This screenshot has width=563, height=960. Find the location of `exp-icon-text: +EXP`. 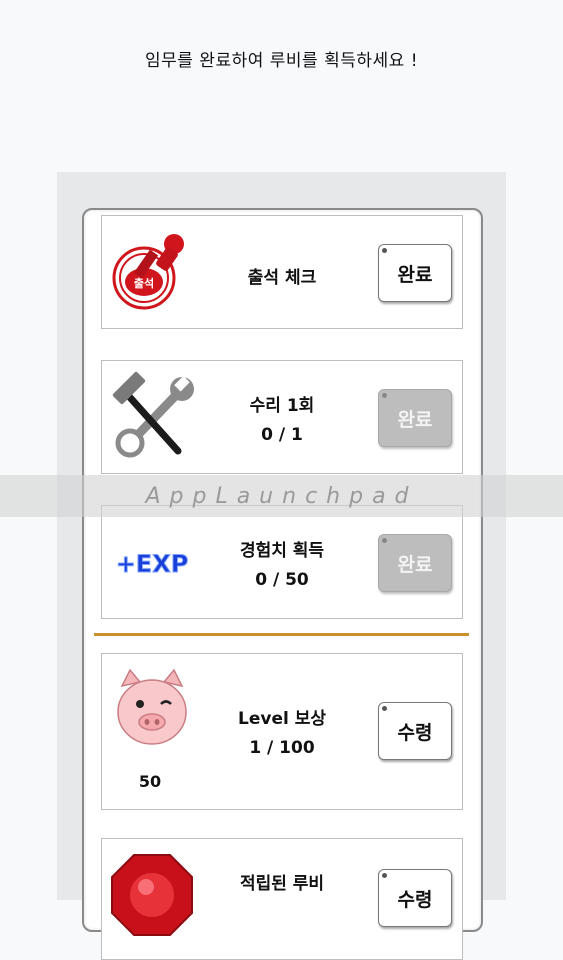

exp-icon-text: +EXP is located at coordinates (152, 564).